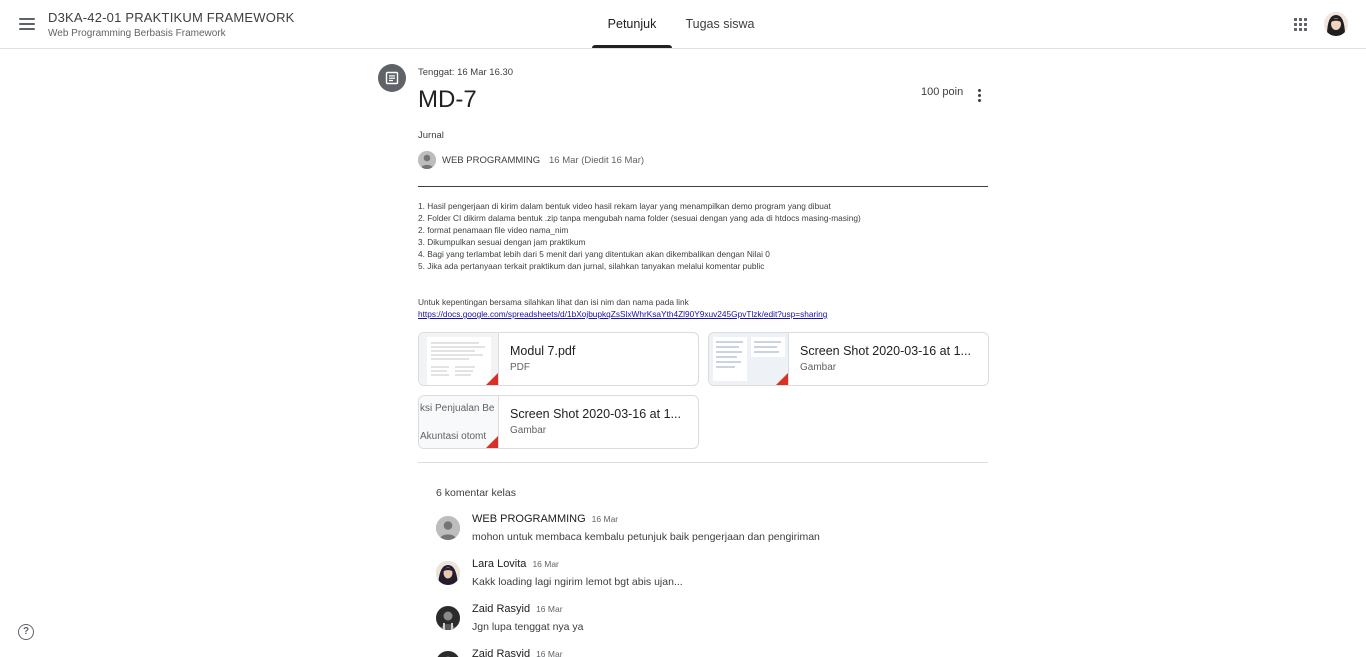 The image size is (1366, 657). What do you see at coordinates (1300, 24) in the screenshot?
I see `google-apps-grid-icon` at bounding box center [1300, 24].